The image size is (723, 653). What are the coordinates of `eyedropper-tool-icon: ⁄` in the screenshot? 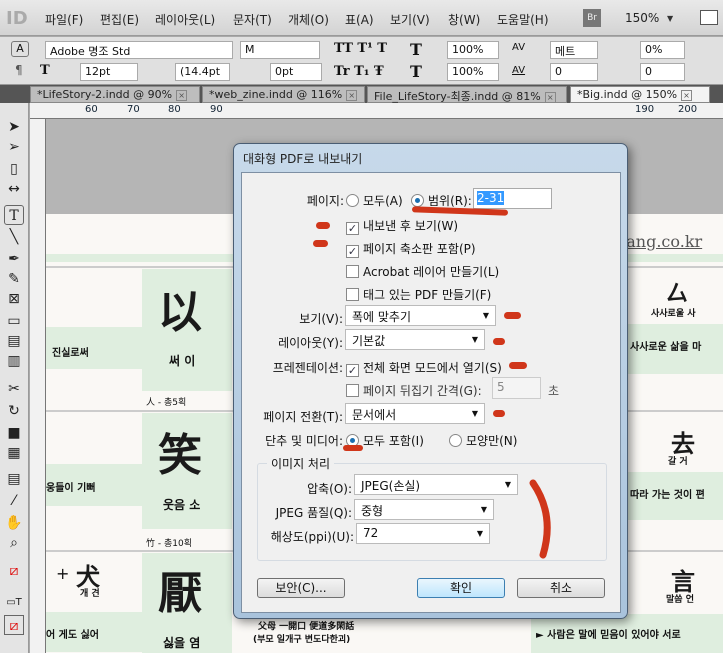 It's located at (14, 501).